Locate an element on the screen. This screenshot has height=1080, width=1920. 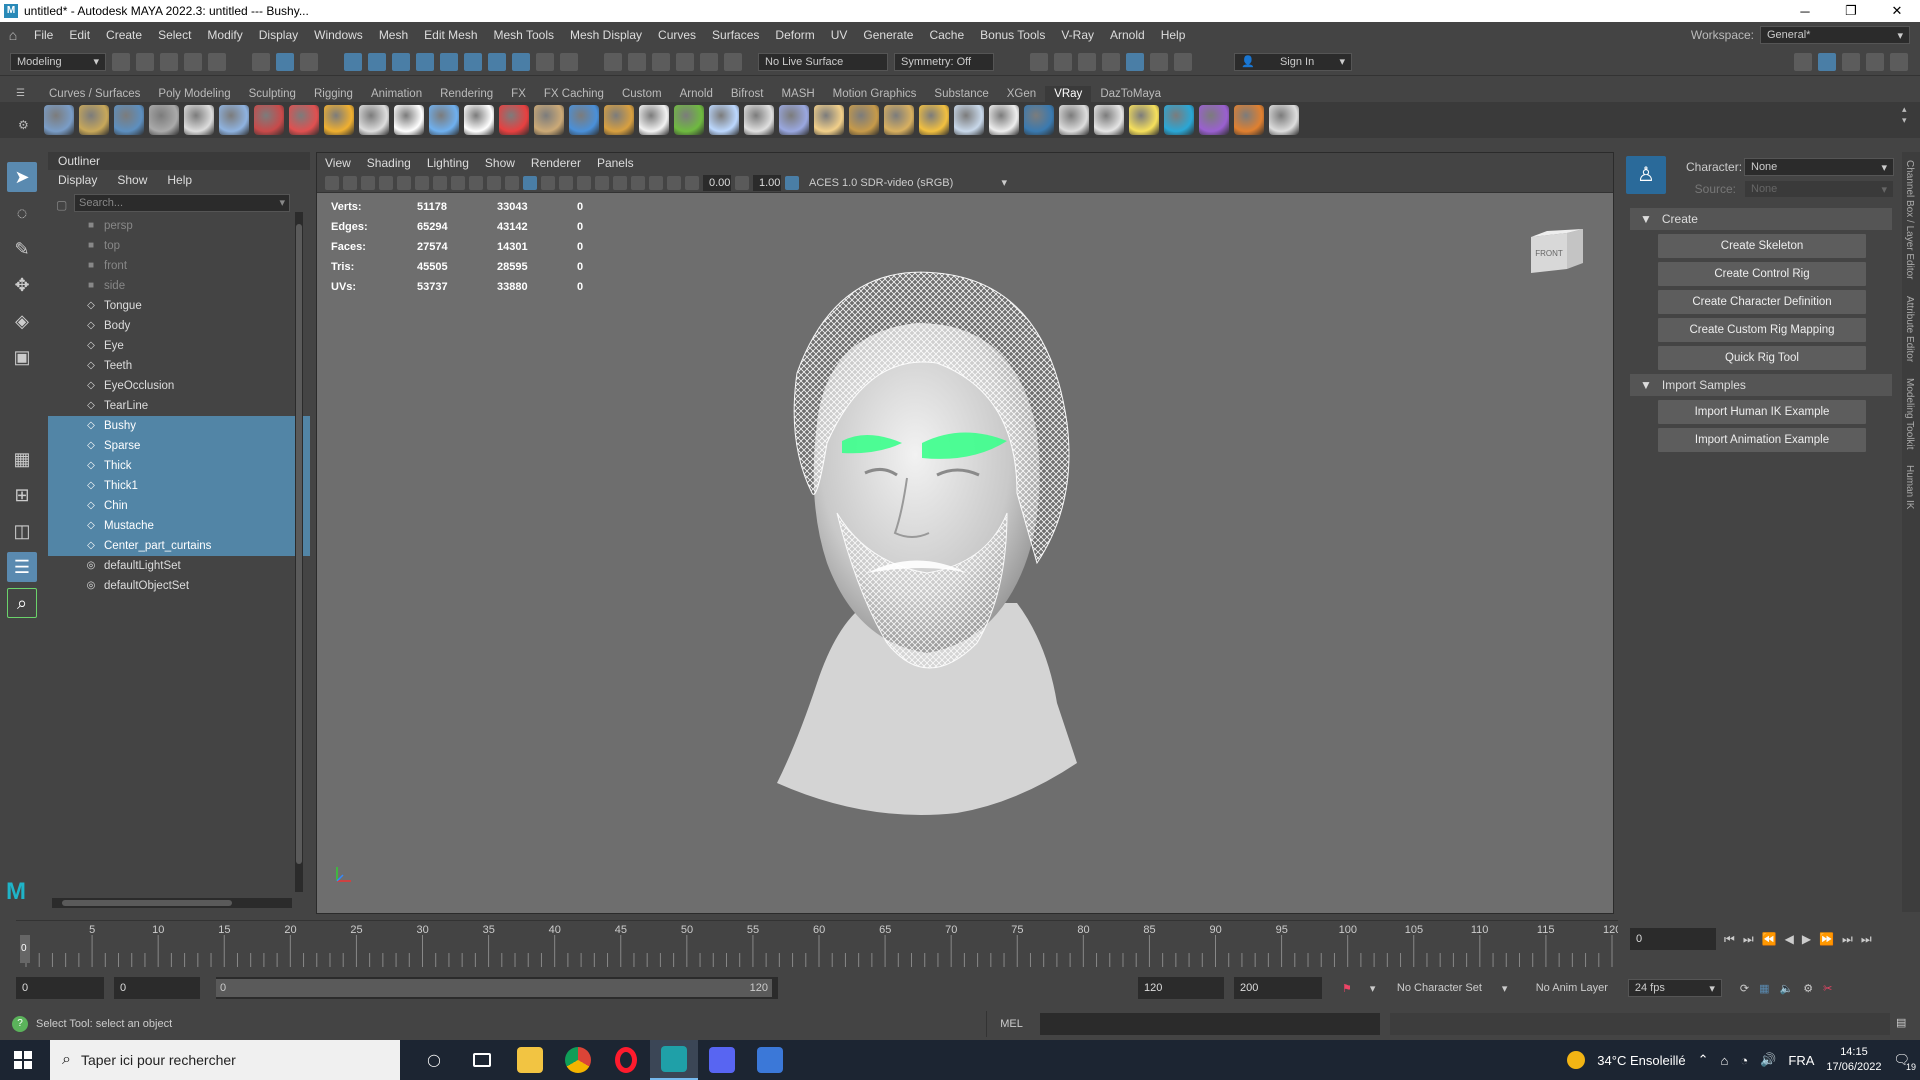
shelf-tab-vray: VRay is located at coordinates (1068, 94).